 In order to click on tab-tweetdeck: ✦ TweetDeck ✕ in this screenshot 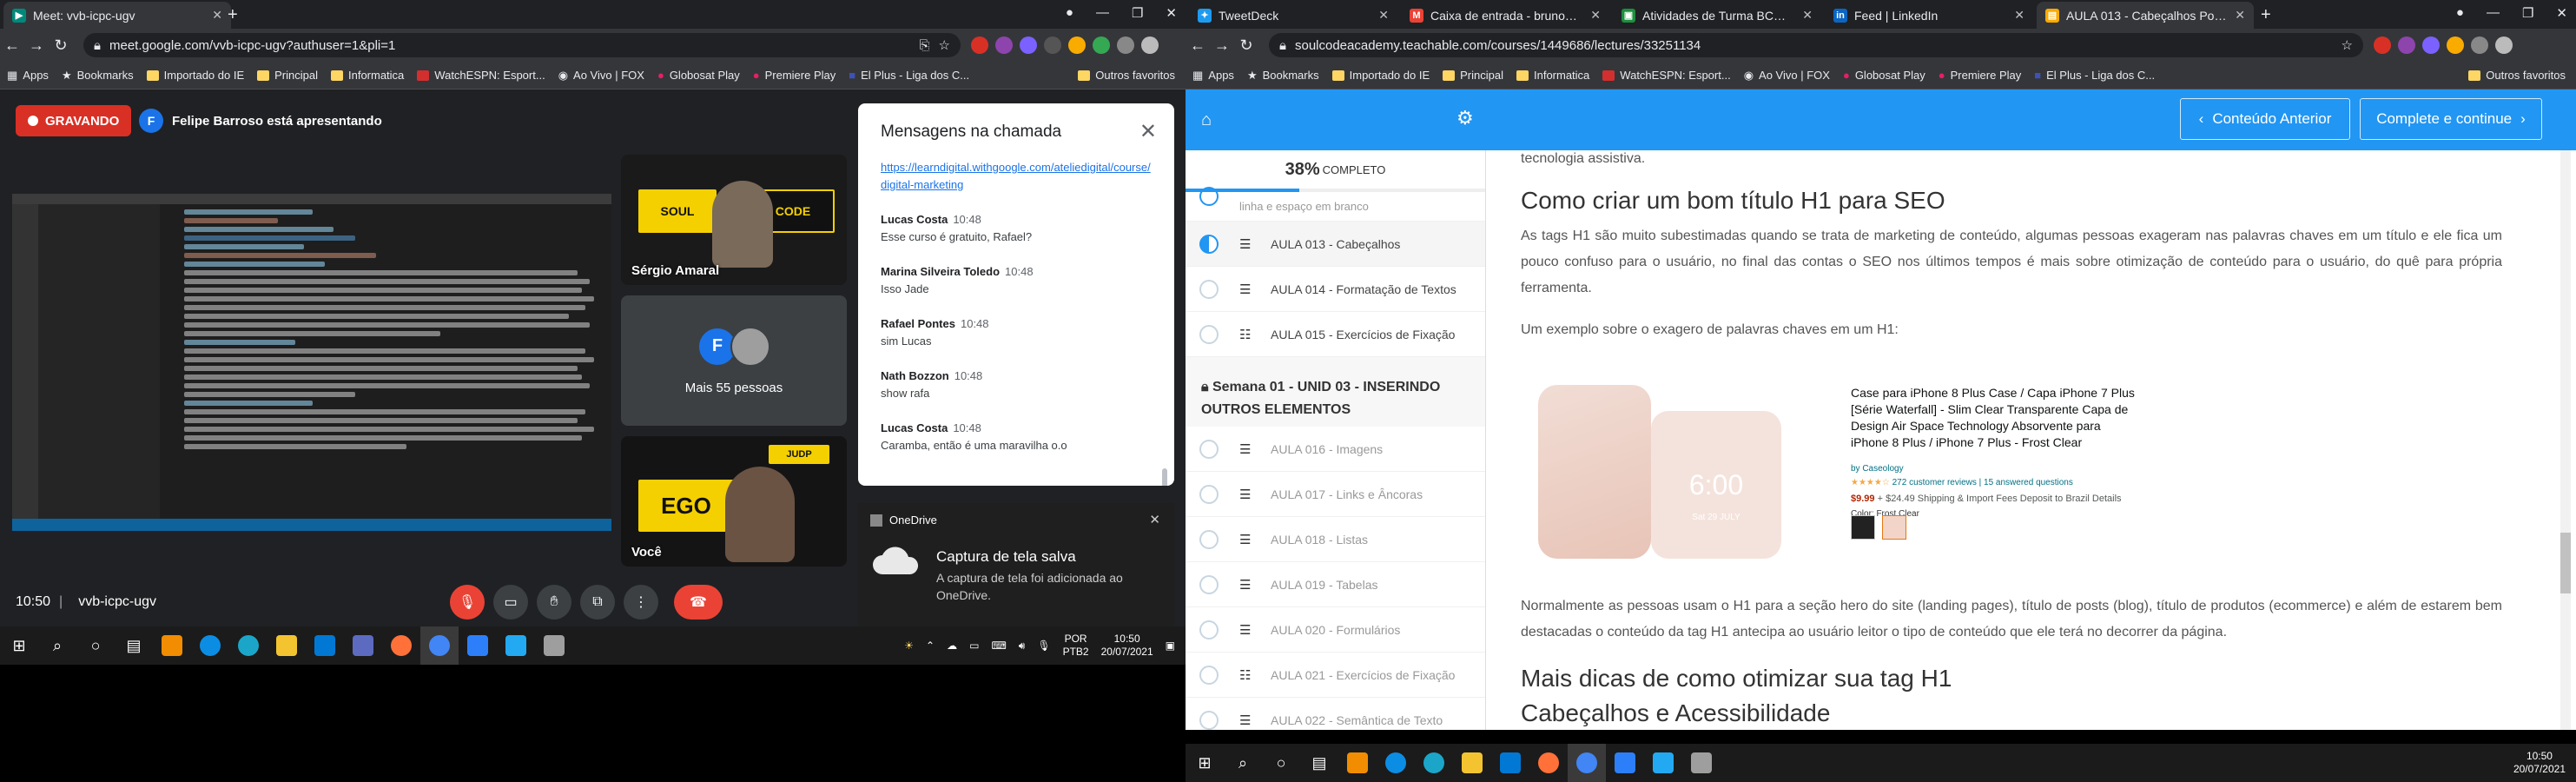, I will do `click(1293, 15)`.